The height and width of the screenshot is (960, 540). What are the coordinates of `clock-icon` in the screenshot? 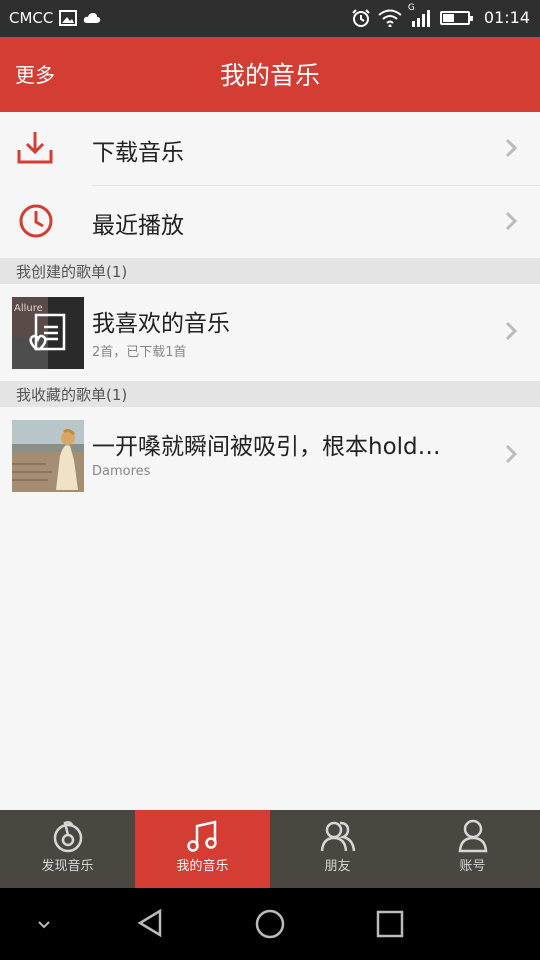 It's located at (36, 223).